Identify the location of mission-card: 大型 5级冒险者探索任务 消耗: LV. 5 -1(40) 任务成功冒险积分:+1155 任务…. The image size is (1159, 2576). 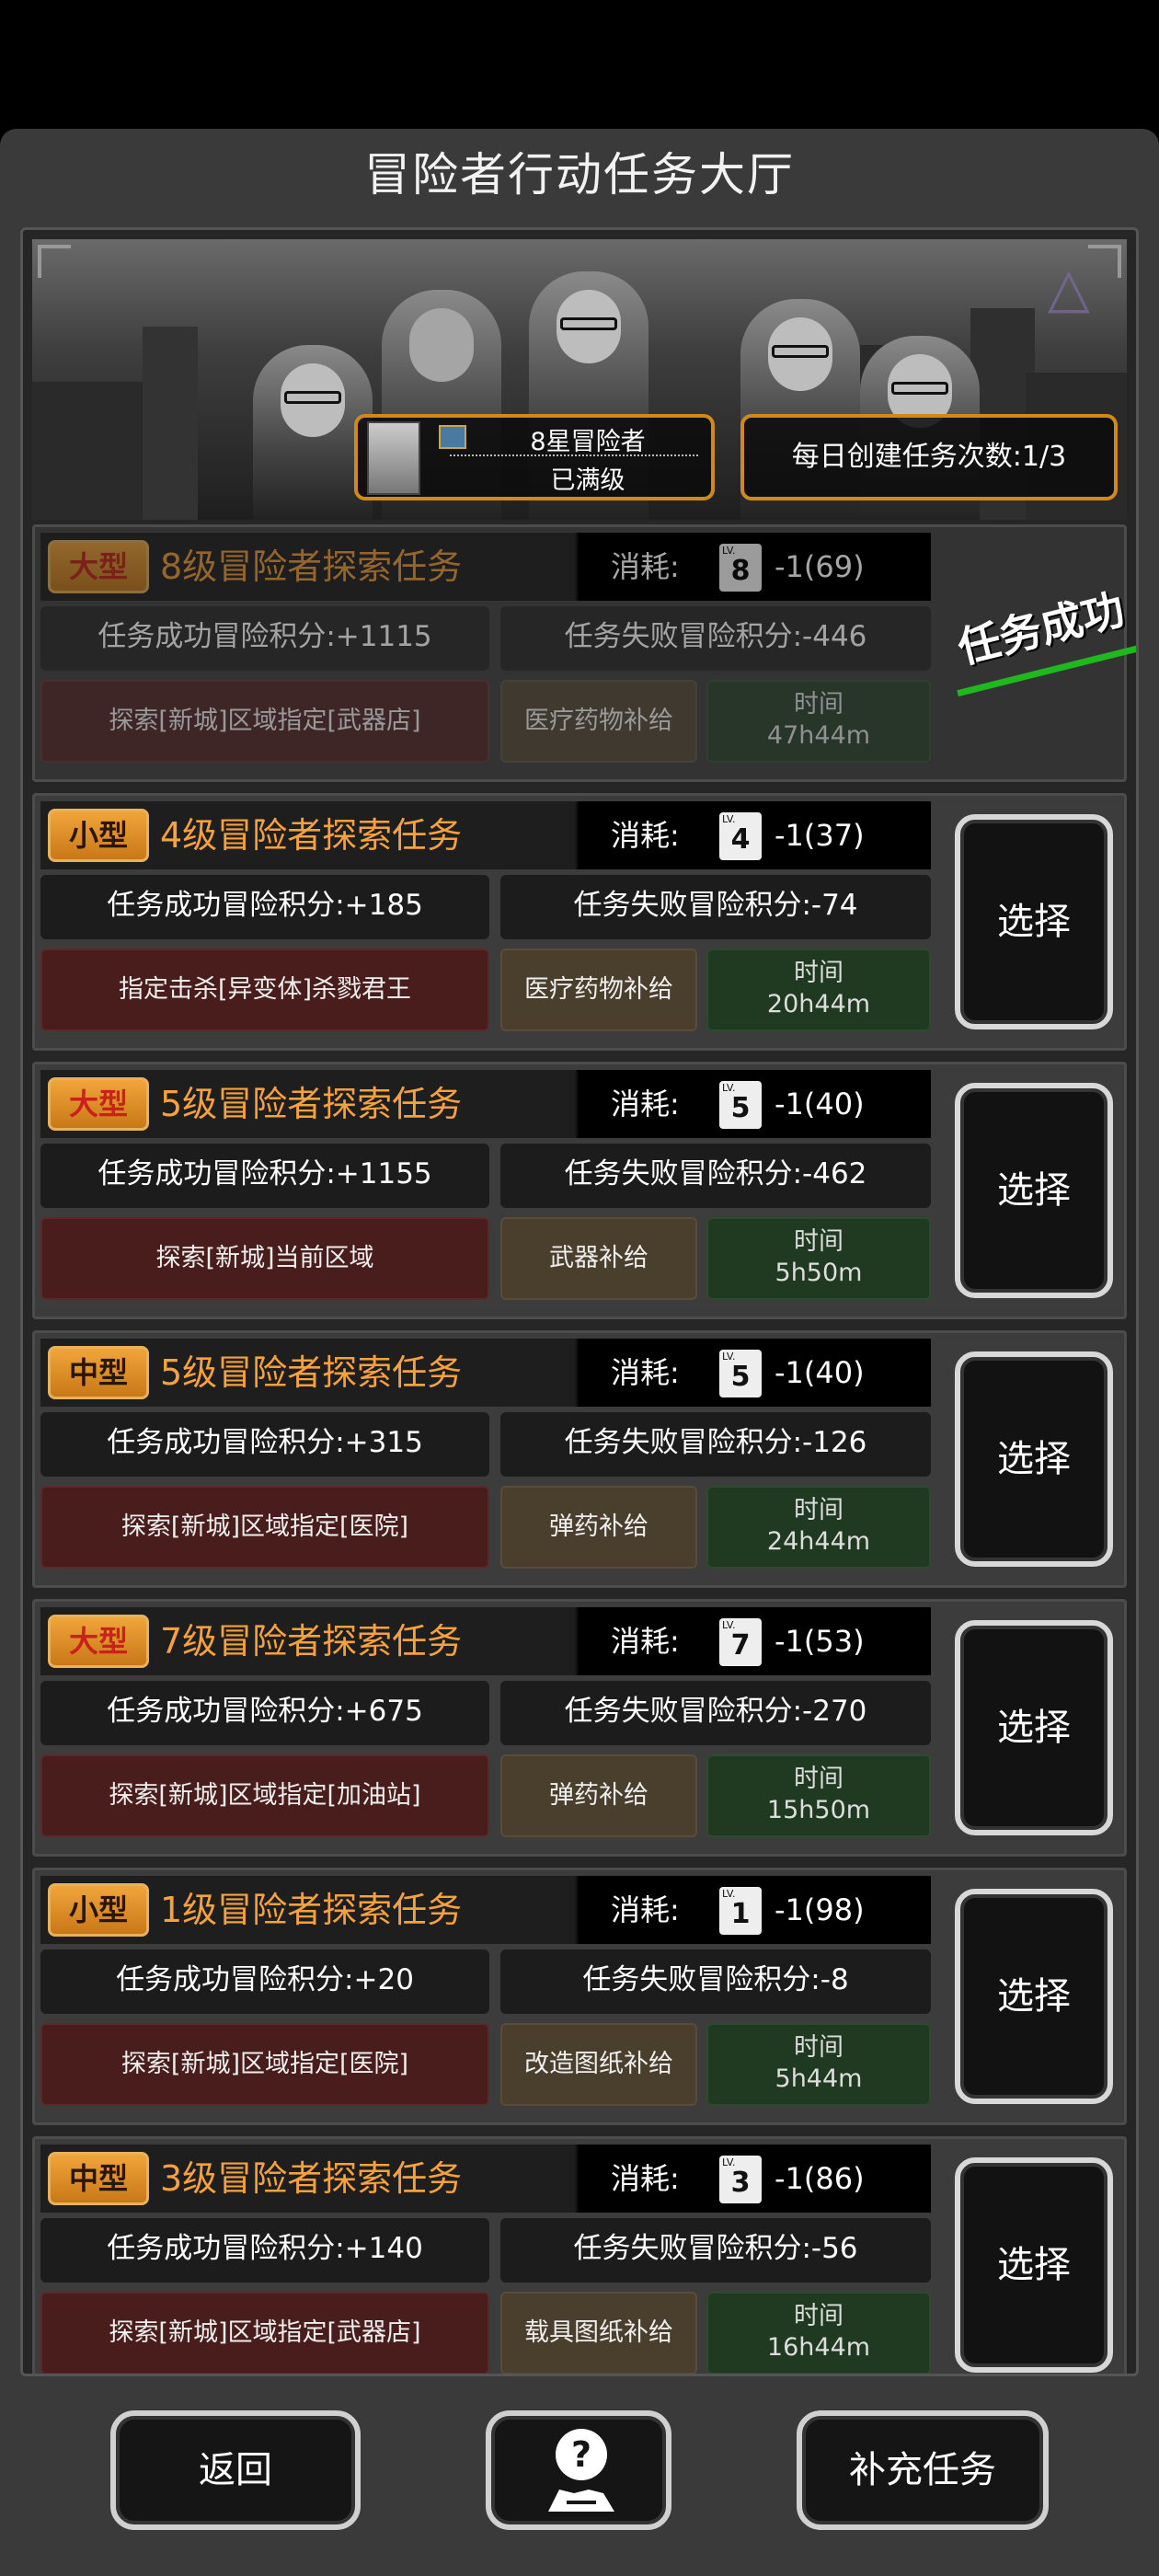
(579, 1190).